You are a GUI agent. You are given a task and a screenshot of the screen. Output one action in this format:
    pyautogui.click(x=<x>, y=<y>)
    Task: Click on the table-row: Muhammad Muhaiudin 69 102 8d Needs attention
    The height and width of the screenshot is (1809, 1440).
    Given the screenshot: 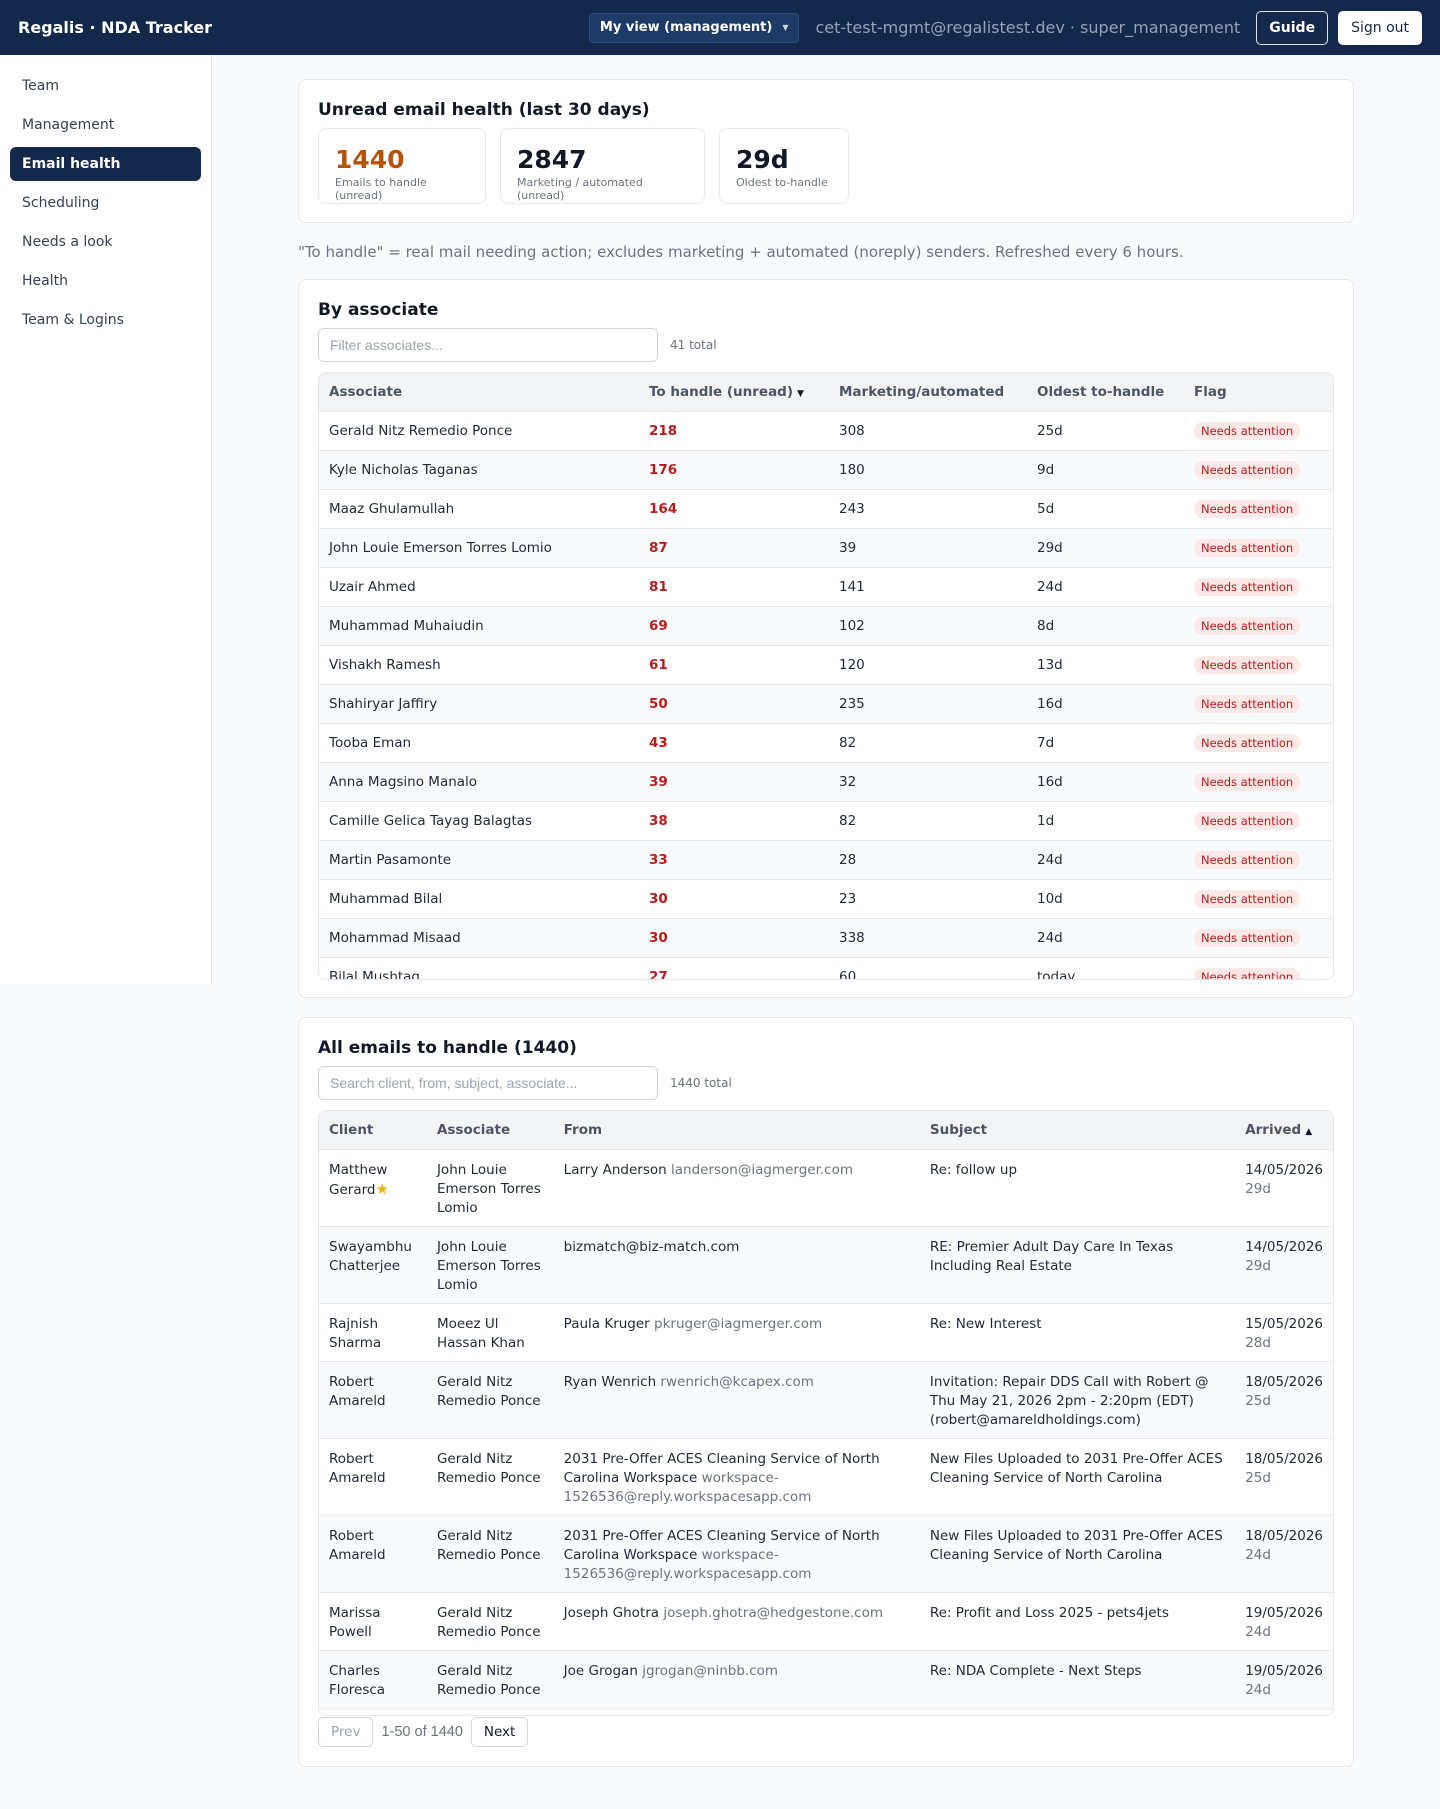 What is the action you would take?
    pyautogui.click(x=826, y=626)
    